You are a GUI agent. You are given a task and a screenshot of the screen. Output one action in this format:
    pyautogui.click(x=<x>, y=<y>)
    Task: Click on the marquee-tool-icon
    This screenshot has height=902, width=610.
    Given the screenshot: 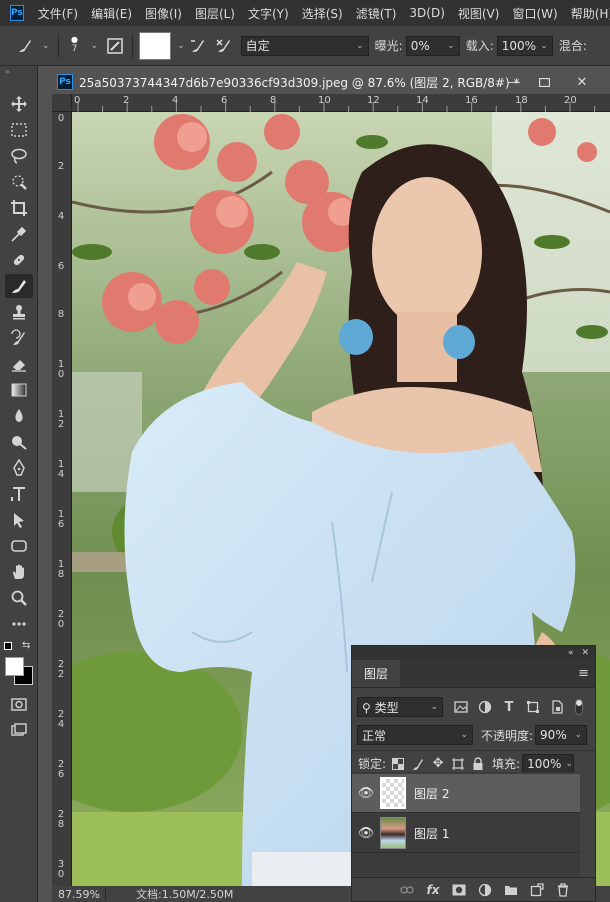 What is the action you would take?
    pyautogui.click(x=19, y=130)
    